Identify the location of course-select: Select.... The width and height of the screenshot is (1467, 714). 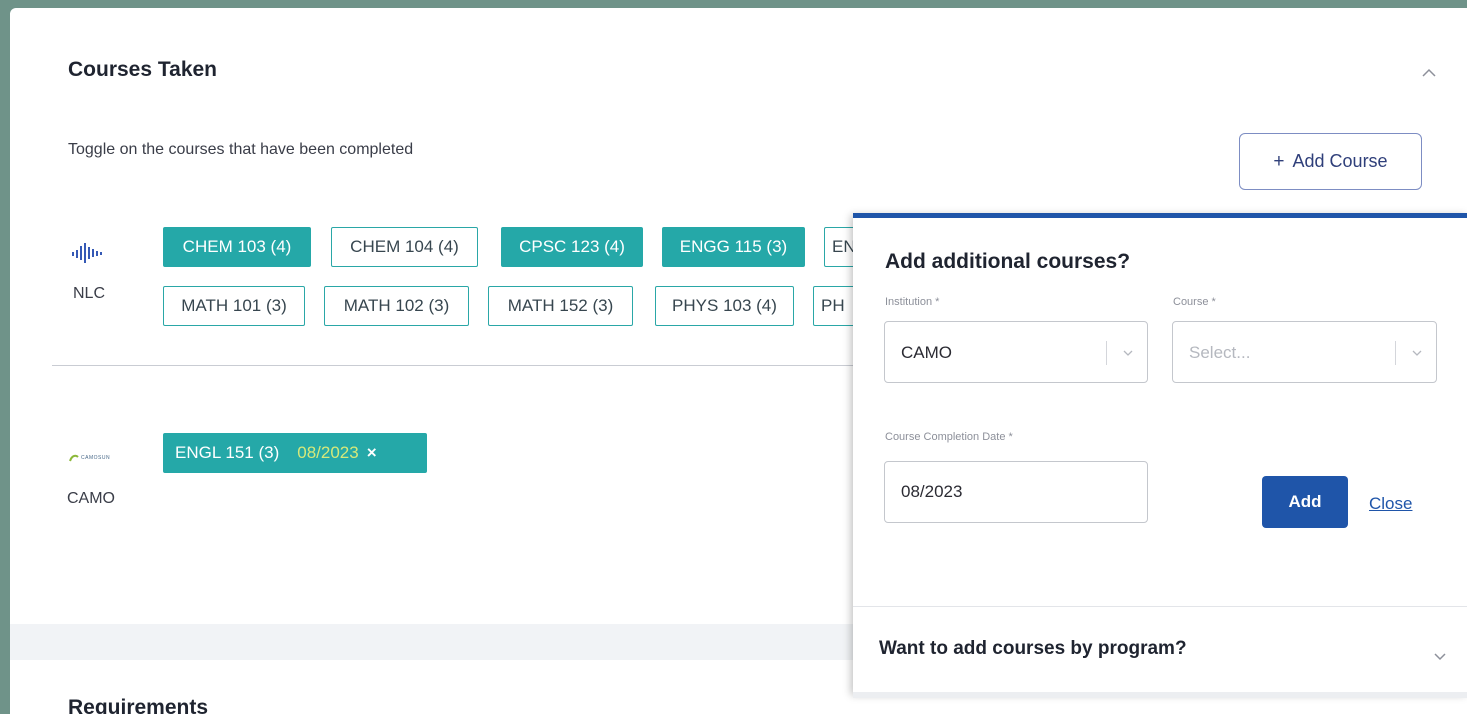
(1304, 352).